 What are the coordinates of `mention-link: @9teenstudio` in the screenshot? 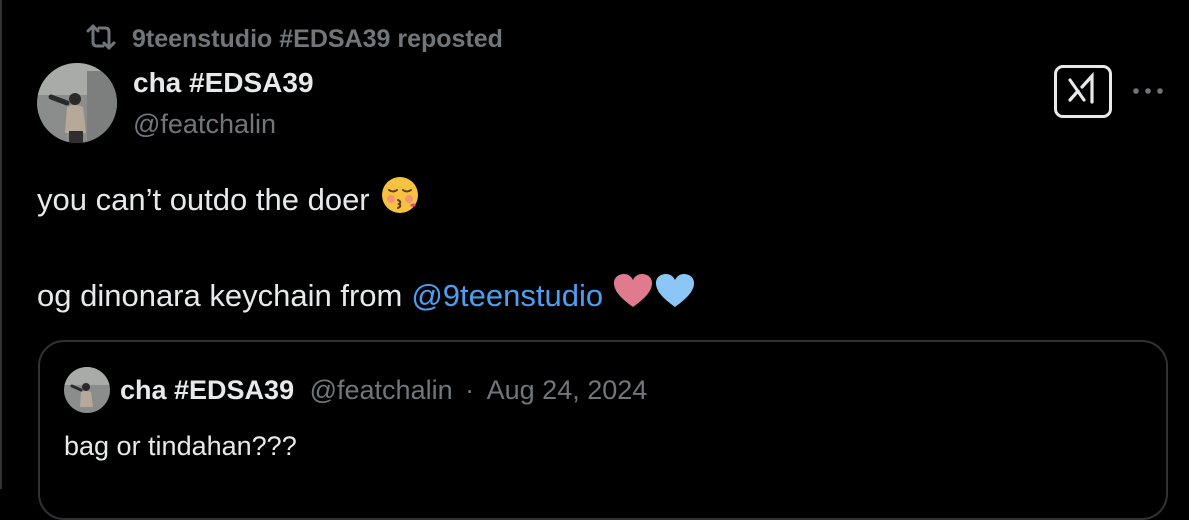 It's located at (507, 296).